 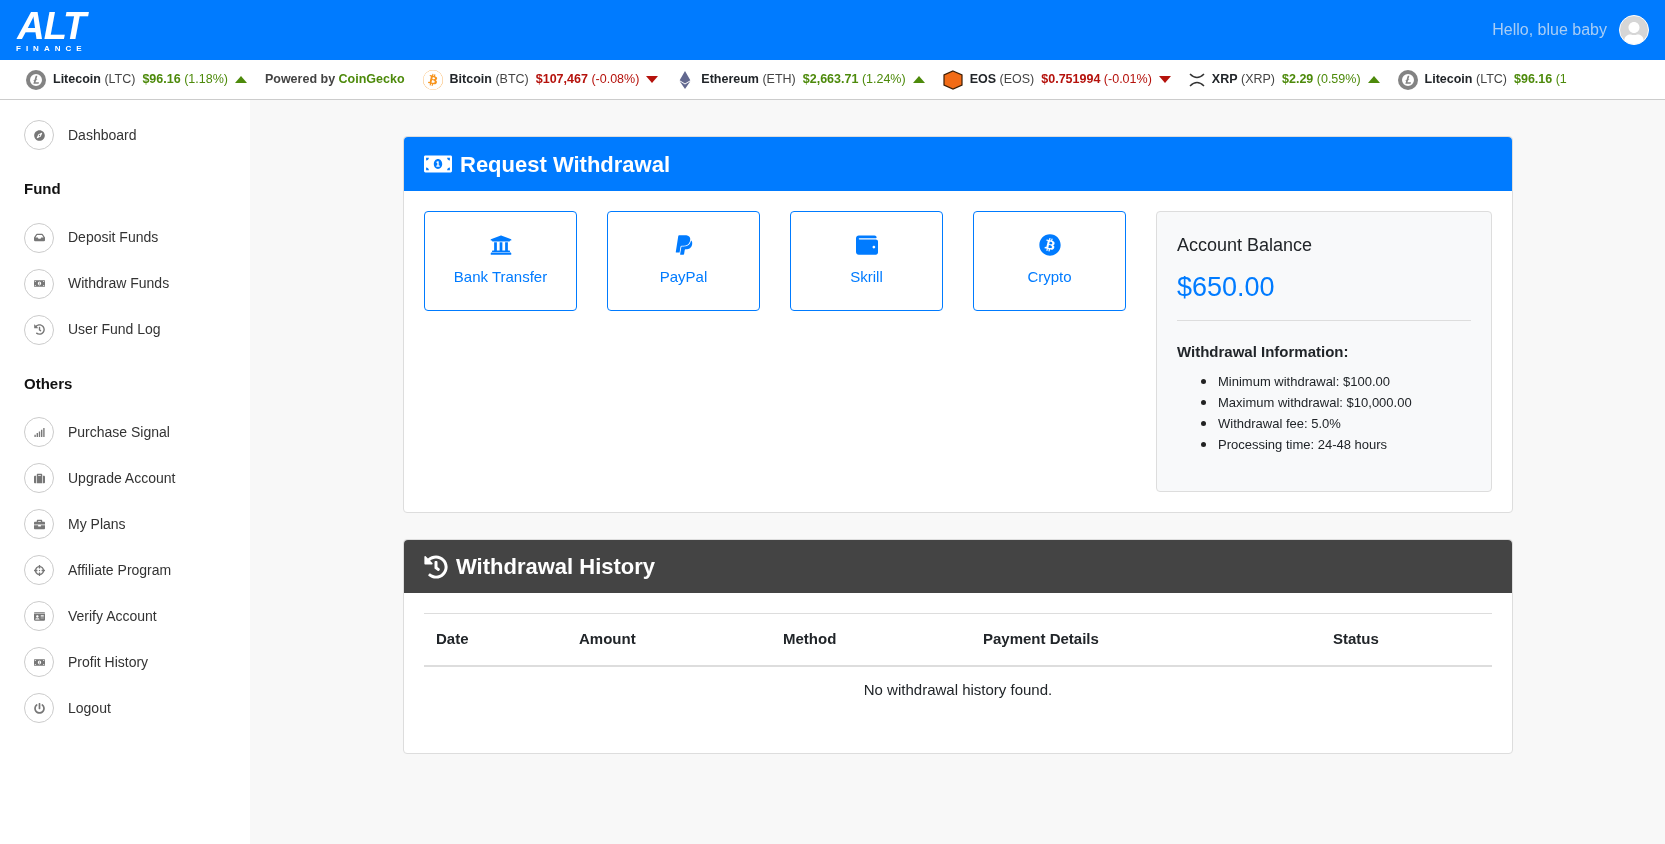 What do you see at coordinates (119, 283) in the screenshot?
I see `sidebar-link: Withdraw Funds` at bounding box center [119, 283].